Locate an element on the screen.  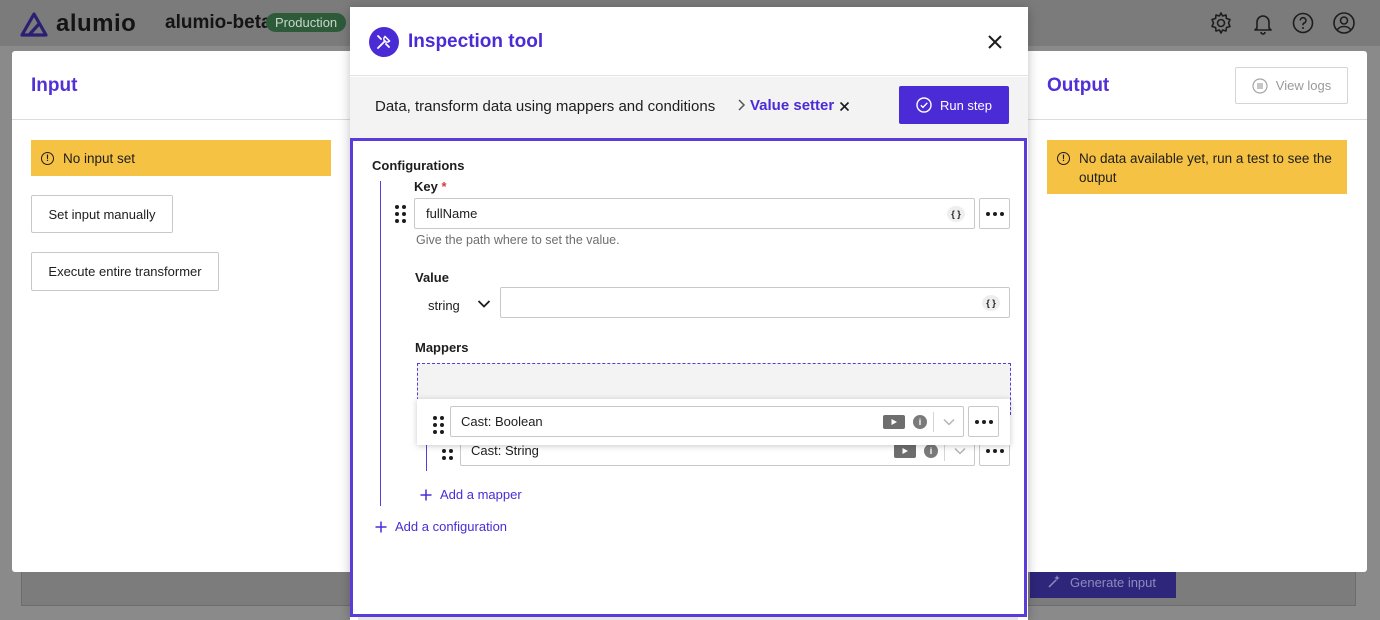
generate-input-label: Generate input is located at coordinates (1113, 582).